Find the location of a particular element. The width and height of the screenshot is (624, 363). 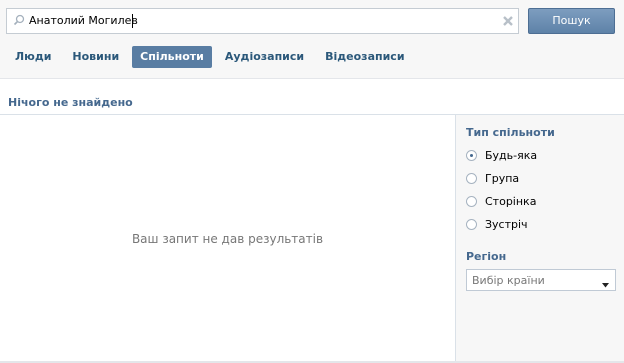

search-box is located at coordinates (262, 21).